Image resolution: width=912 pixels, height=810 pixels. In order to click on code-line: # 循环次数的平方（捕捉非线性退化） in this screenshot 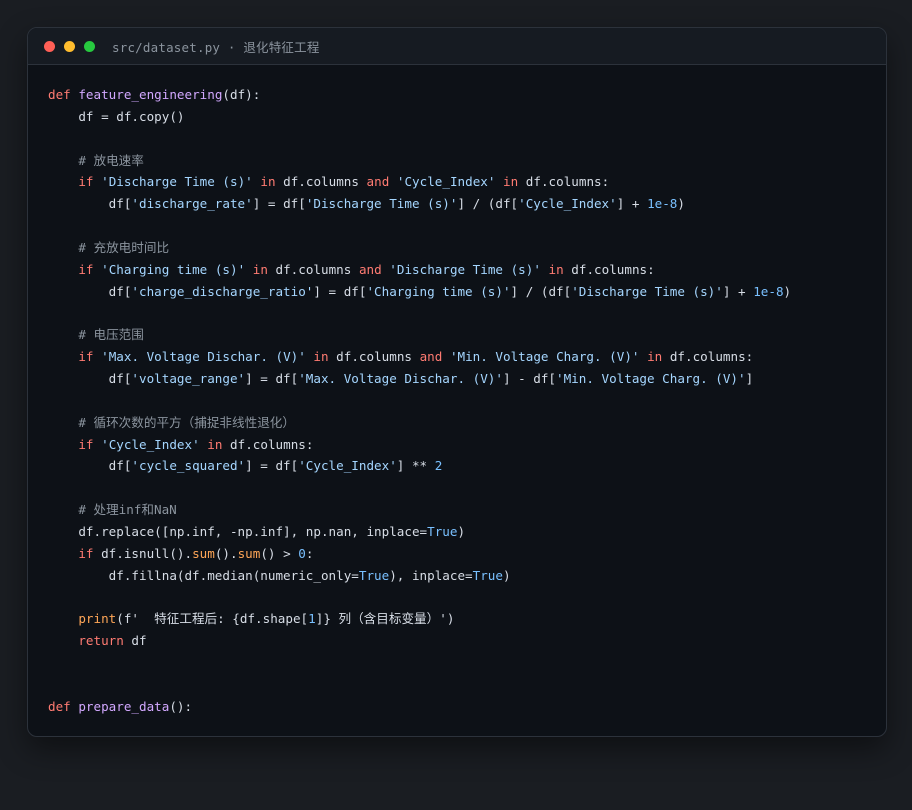, I will do `click(419, 423)`.